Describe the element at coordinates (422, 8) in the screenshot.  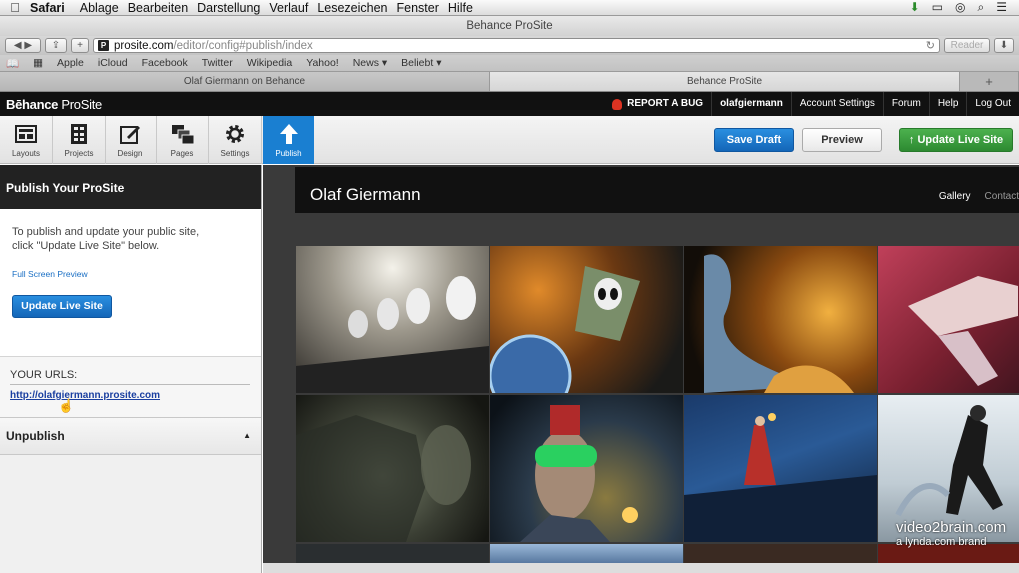
I see `menu-fenster: Fenster` at that location.